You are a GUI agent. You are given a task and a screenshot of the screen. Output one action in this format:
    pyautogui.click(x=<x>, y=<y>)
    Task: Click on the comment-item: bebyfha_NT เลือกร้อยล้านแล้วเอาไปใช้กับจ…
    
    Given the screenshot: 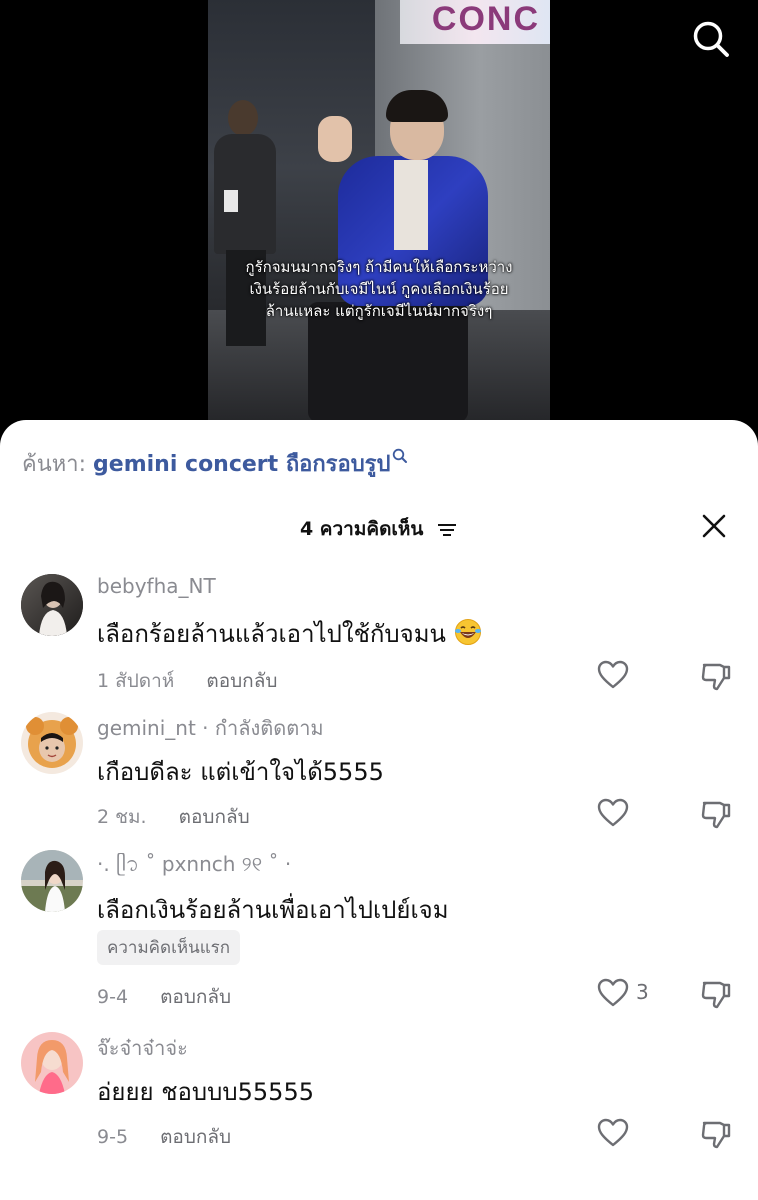 What is the action you would take?
    pyautogui.click(x=379, y=637)
    